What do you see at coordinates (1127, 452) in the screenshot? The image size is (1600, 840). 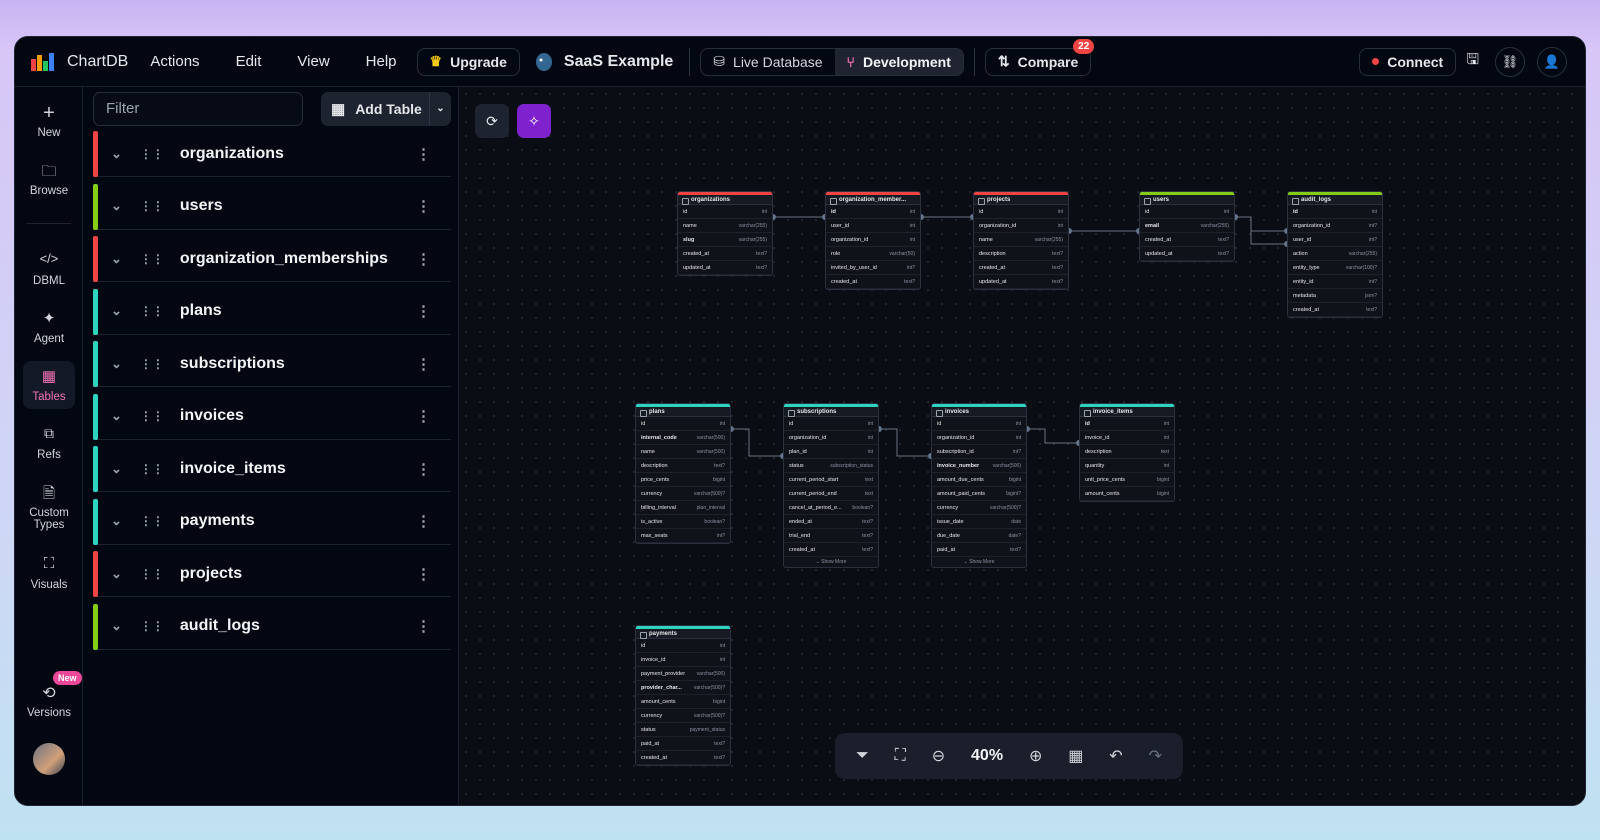 I see `table-column-row: description text` at bounding box center [1127, 452].